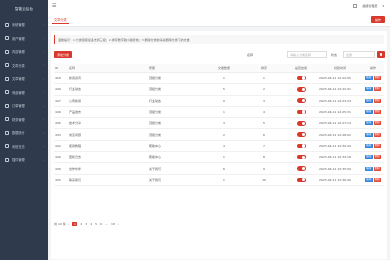 Image resolution: width=390 pixels, height=260 pixels. What do you see at coordinates (81, 224) in the screenshot?
I see `page-link: 2` at bounding box center [81, 224].